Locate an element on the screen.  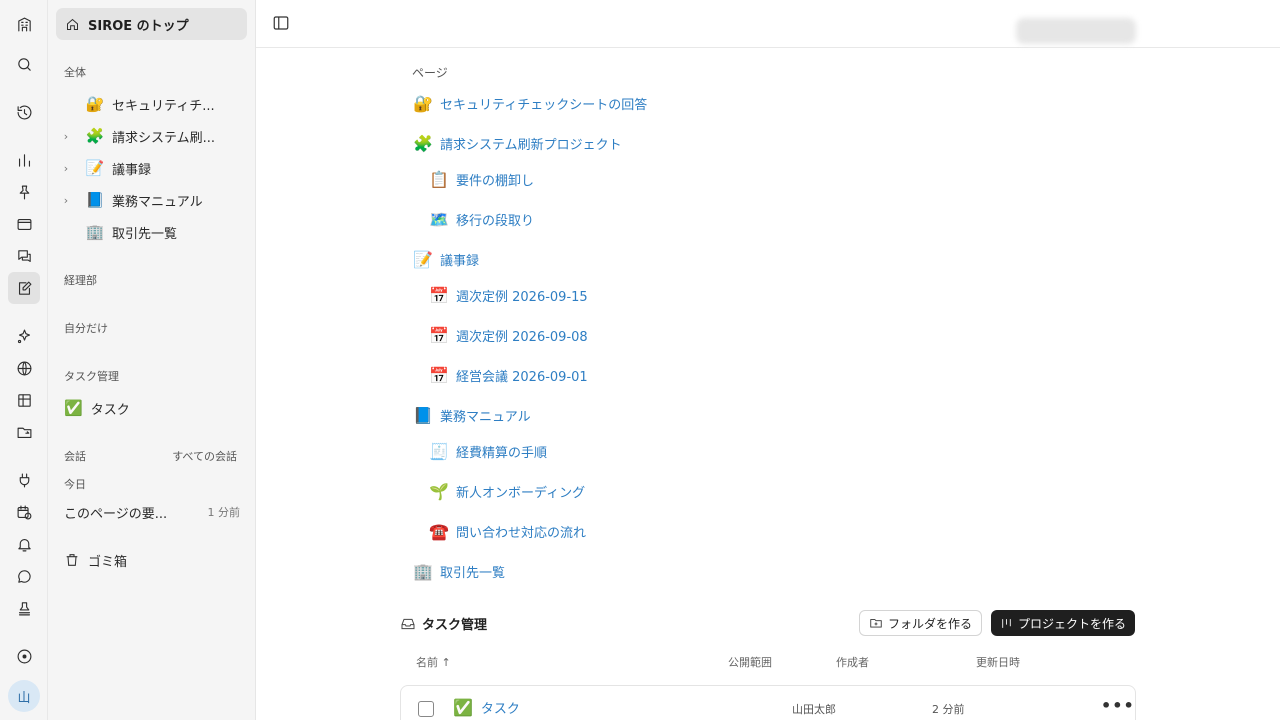
sidebar-item-manual: › 📘 業務マニュアル is located at coordinates (151, 200).